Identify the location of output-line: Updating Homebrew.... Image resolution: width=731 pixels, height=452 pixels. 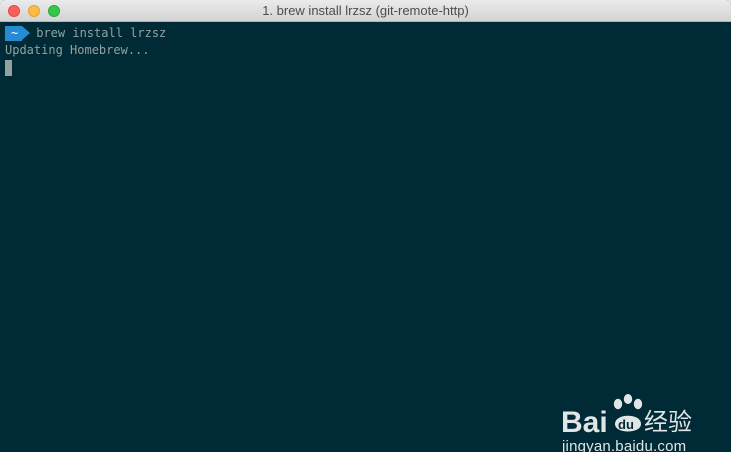
(77, 50).